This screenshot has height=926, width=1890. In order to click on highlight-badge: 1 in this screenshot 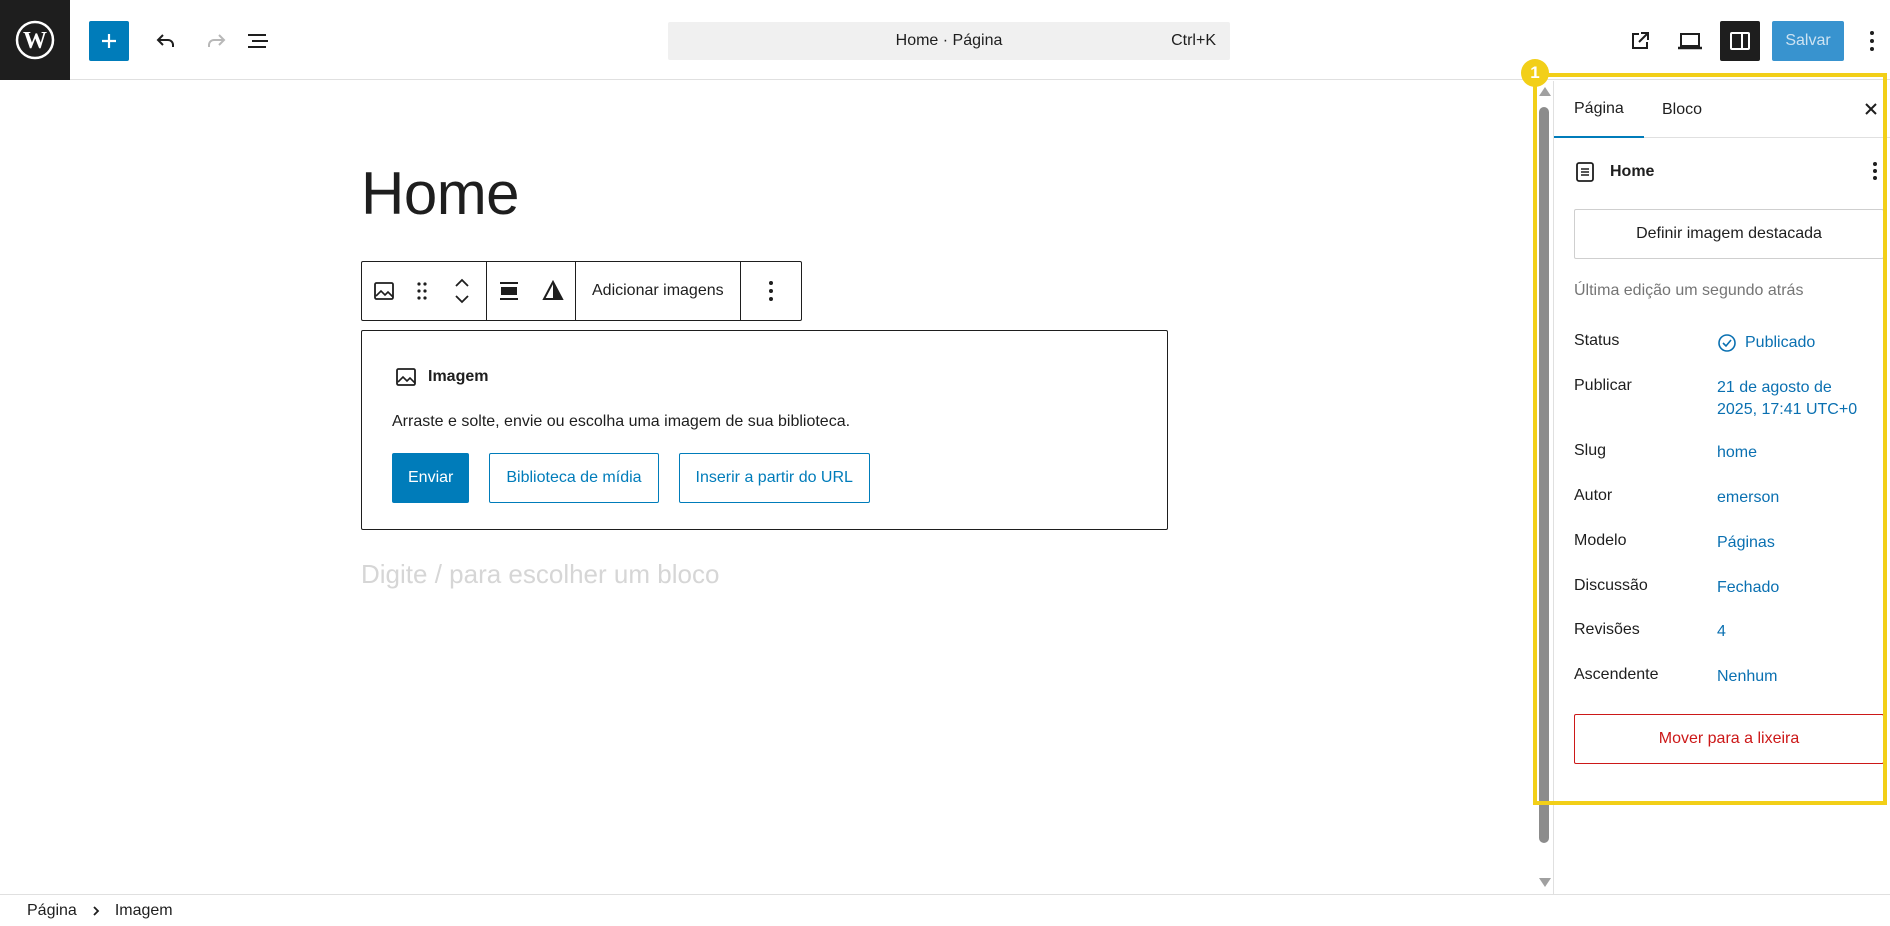, I will do `click(1535, 73)`.